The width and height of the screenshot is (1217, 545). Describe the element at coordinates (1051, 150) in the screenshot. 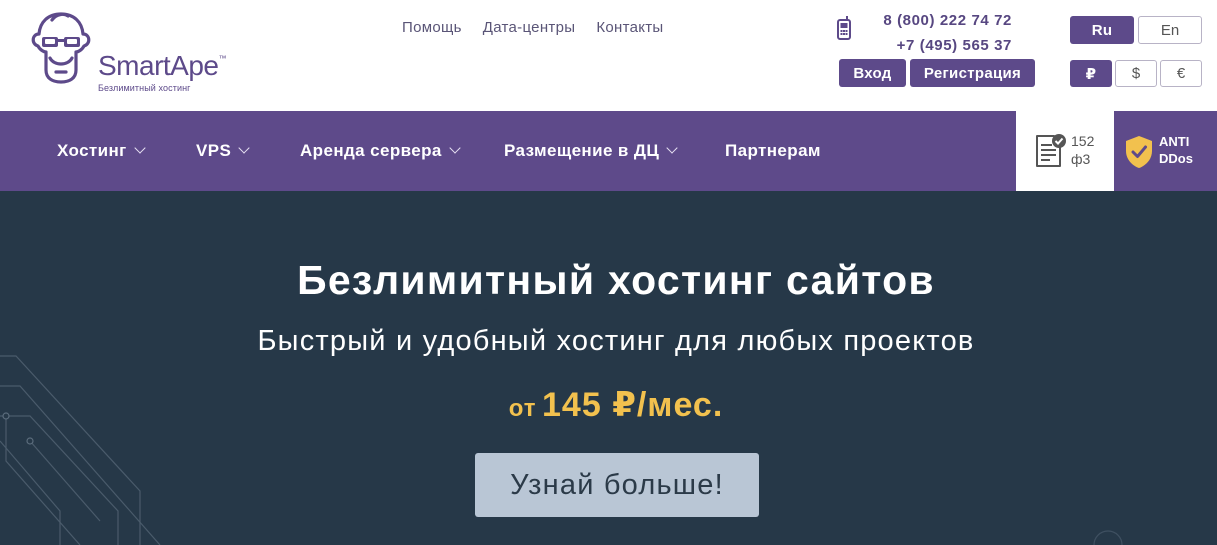

I see `document-check-icon` at that location.